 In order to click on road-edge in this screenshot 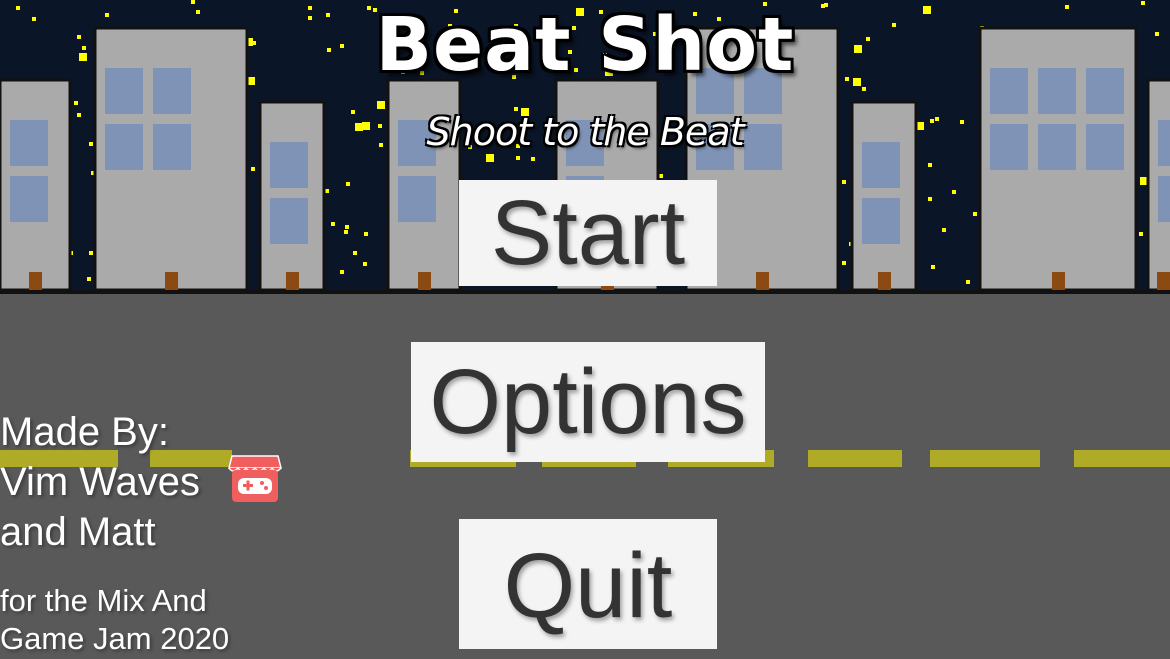, I will do `click(585, 292)`.